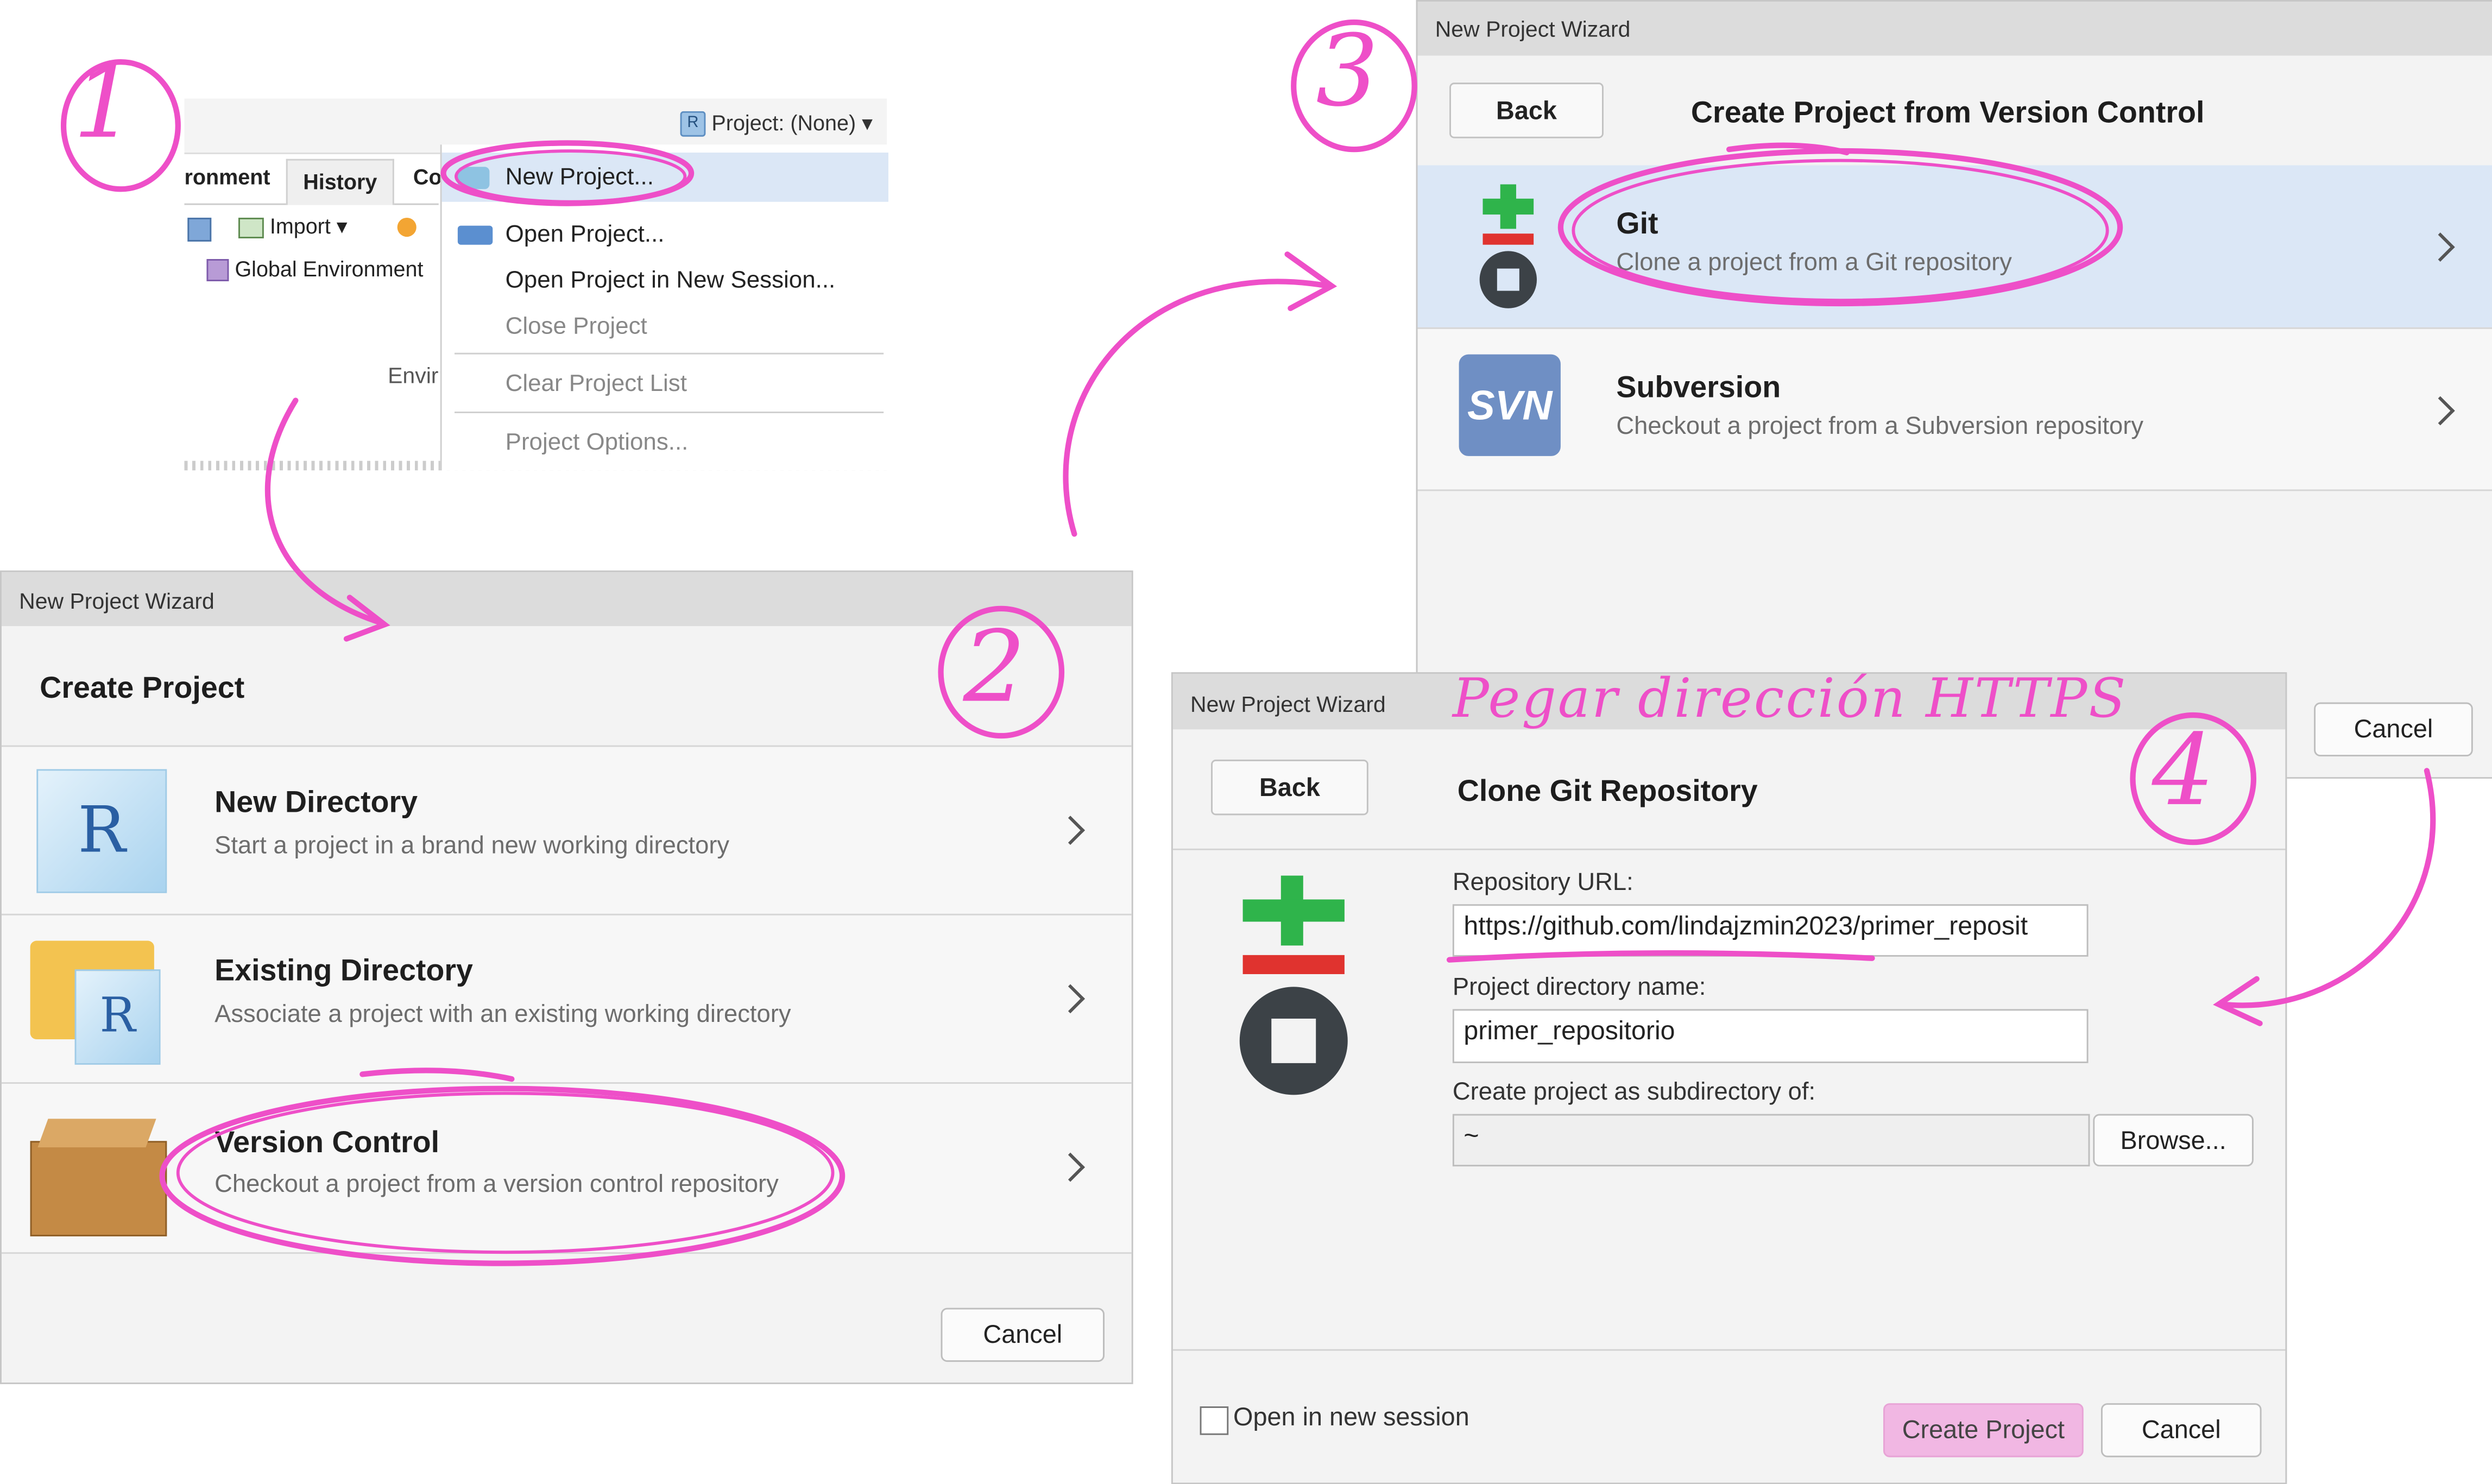  I want to click on underline-version-control, so click(437, 1075).